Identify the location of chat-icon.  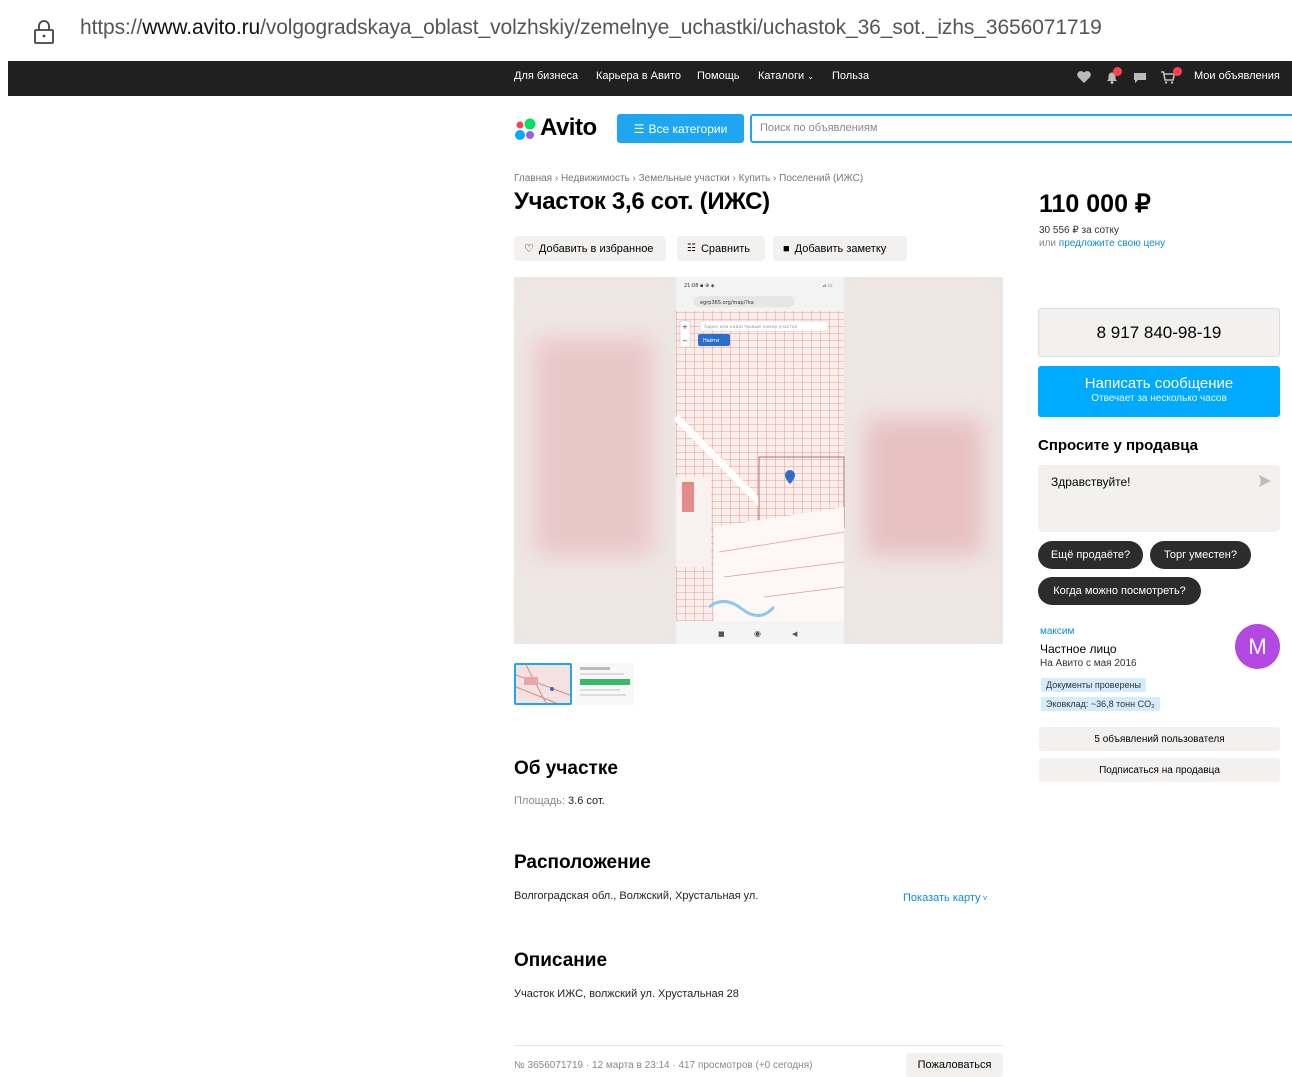
(1140, 77).